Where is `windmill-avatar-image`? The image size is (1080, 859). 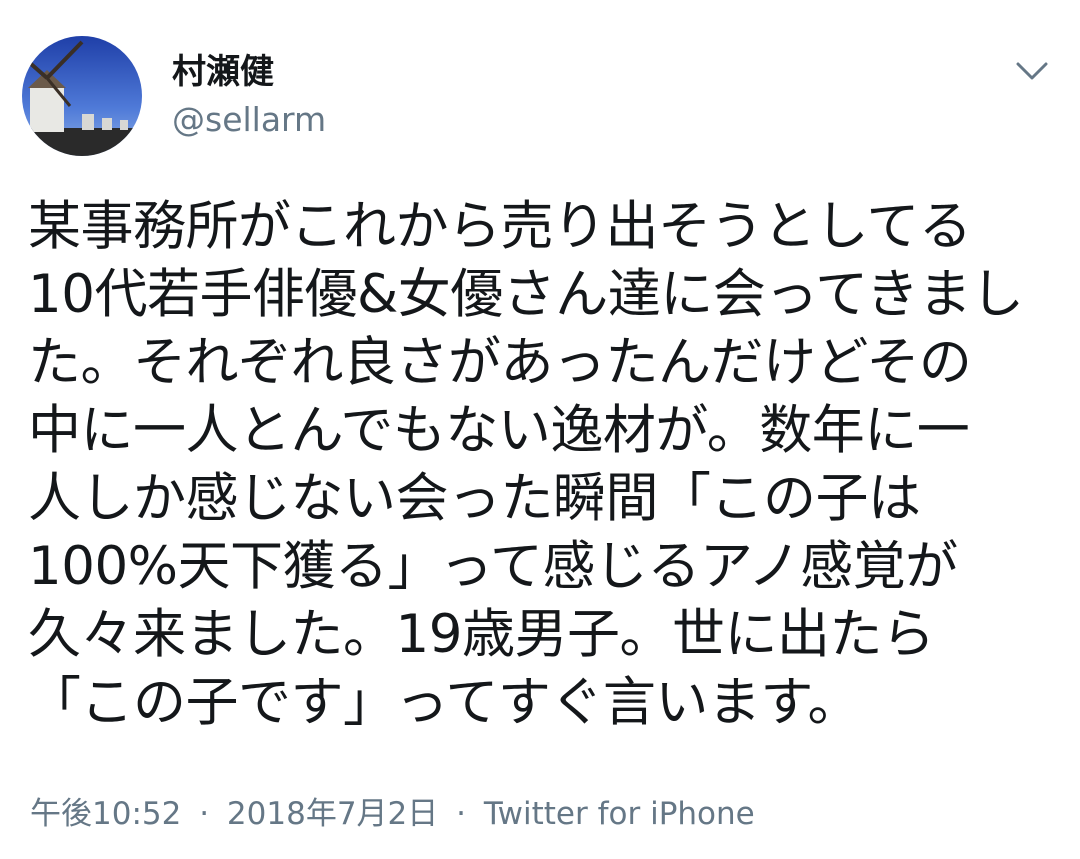
windmill-avatar-image is located at coordinates (82, 96).